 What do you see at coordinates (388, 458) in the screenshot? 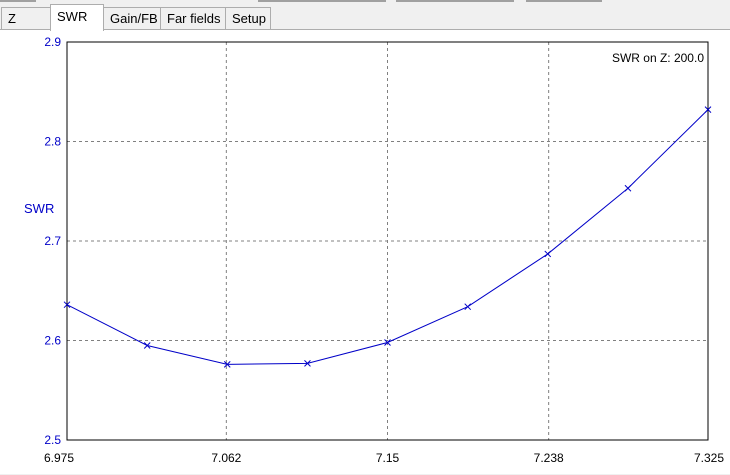
I see `x-tick-label: 7.15` at bounding box center [388, 458].